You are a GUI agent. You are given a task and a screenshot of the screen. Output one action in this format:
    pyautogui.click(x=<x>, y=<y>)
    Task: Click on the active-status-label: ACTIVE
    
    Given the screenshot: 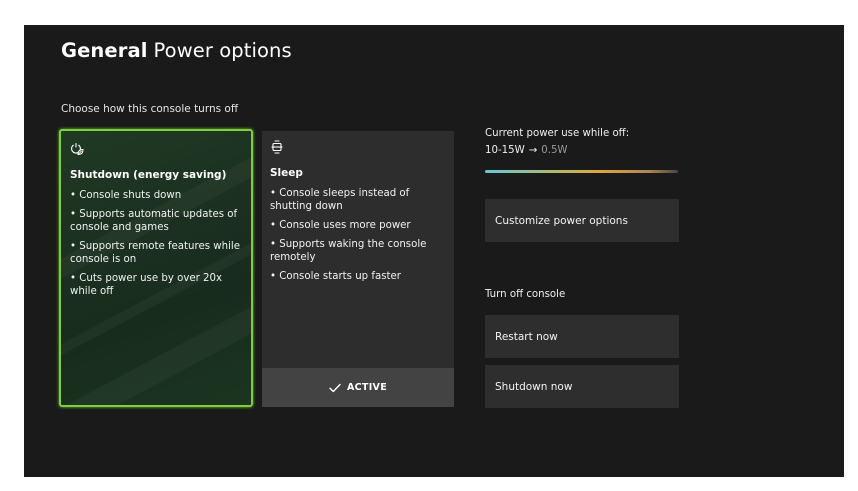 What is the action you would take?
    pyautogui.click(x=367, y=387)
    